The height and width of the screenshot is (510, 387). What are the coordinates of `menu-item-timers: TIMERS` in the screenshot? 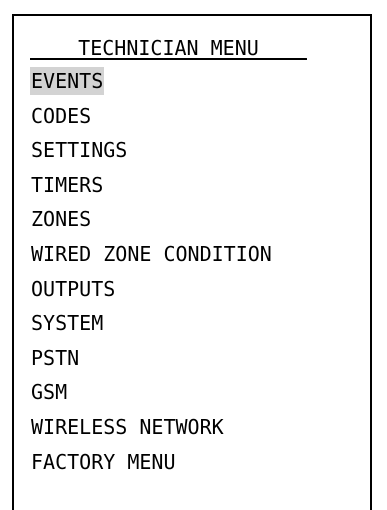 It's located at (151, 188).